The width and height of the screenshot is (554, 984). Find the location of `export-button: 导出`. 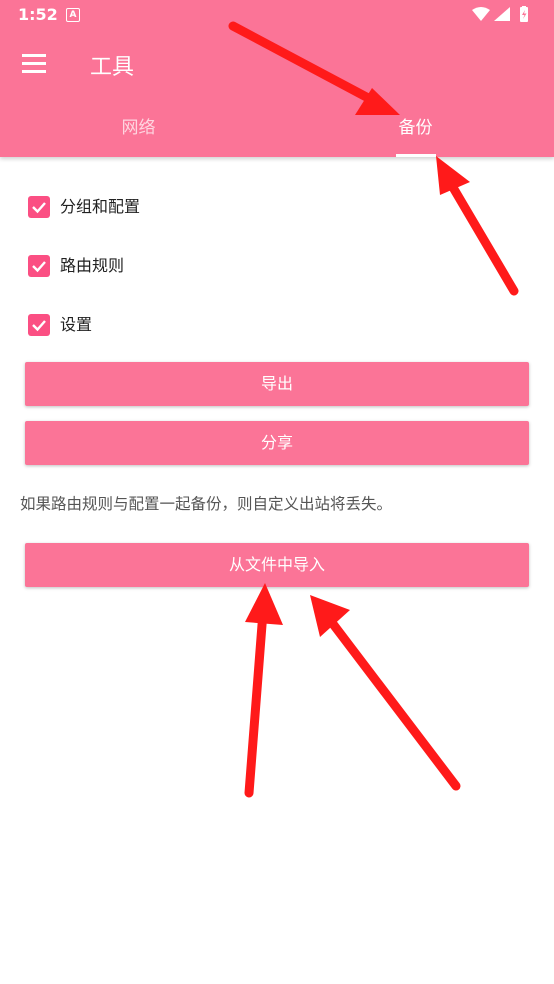

export-button: 导出 is located at coordinates (277, 384).